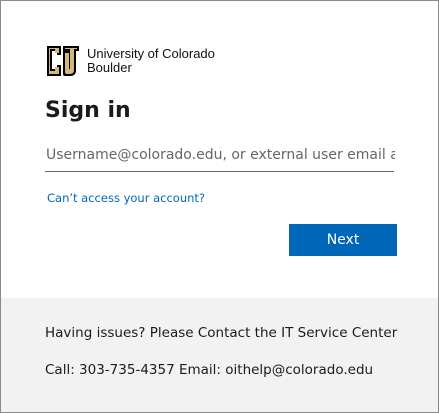 The image size is (439, 413). What do you see at coordinates (88, 110) in the screenshot?
I see `page-title: Sign in` at bounding box center [88, 110].